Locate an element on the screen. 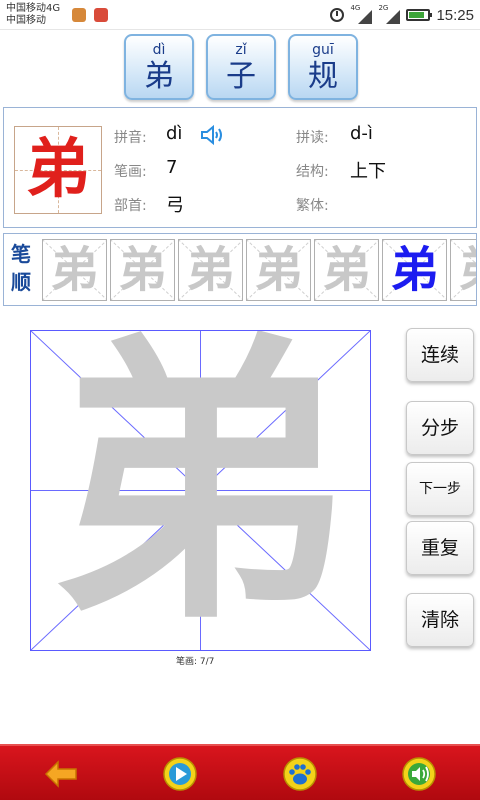  word-button-di: dì 弟 is located at coordinates (159, 67).